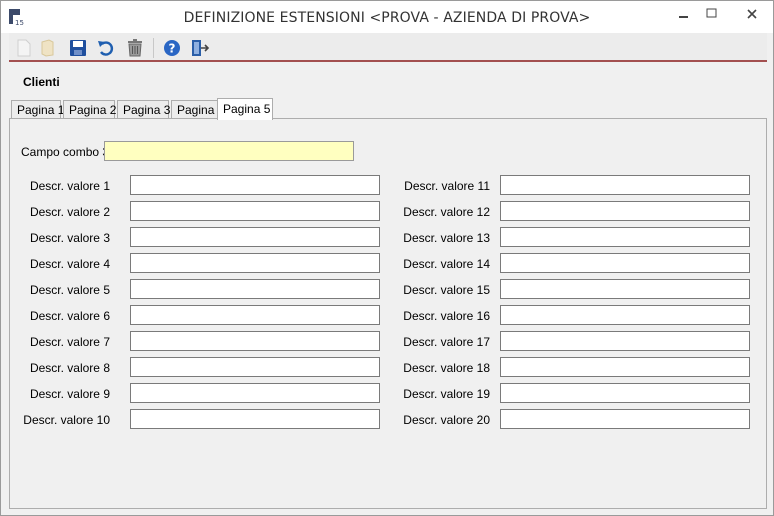 This screenshot has height=516, width=774. What do you see at coordinates (446, 290) in the screenshot?
I see `descr-valore-label: Descr. valore 15` at bounding box center [446, 290].